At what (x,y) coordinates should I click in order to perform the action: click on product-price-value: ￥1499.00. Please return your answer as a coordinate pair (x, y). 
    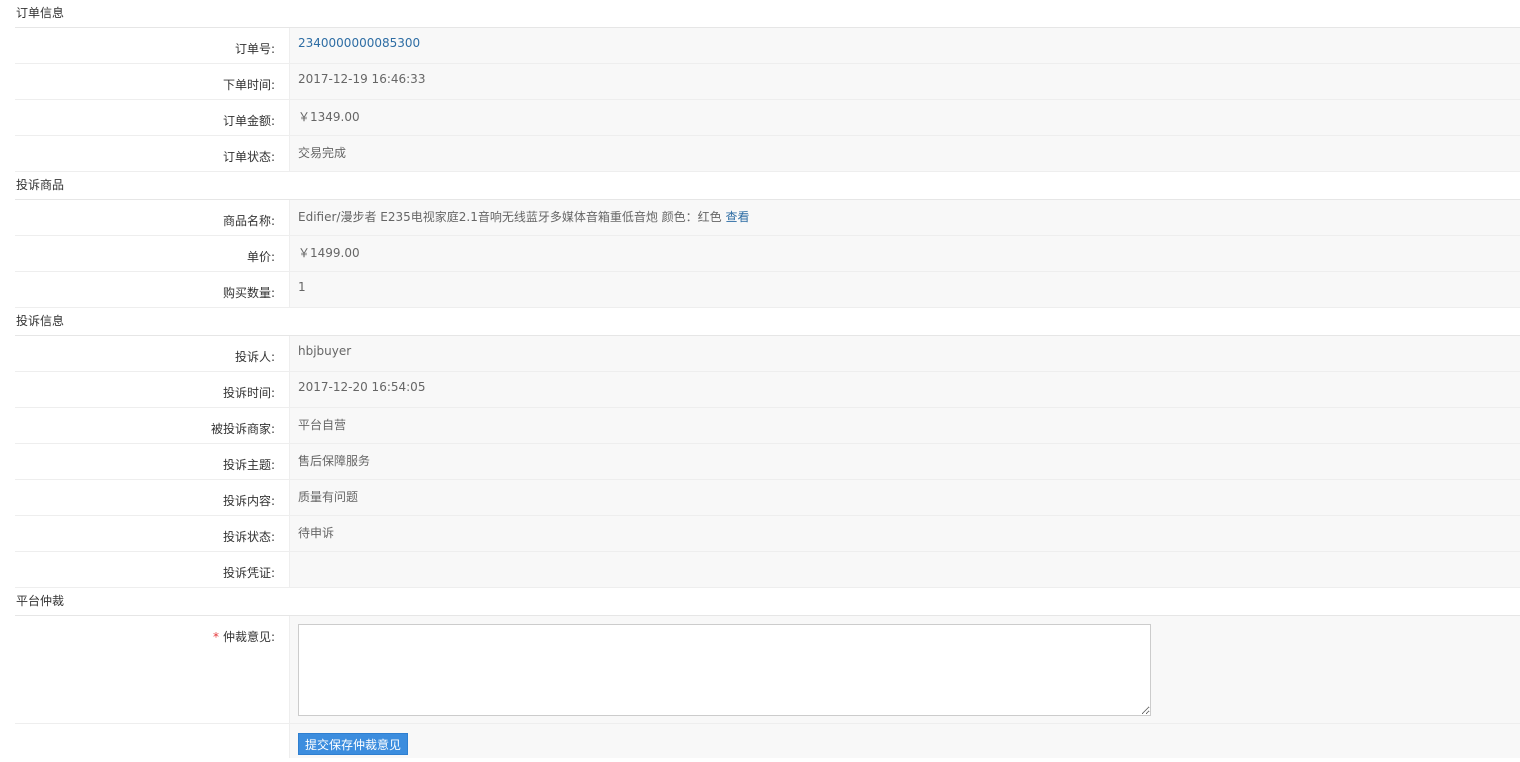
    Looking at the image, I should click on (904, 253).